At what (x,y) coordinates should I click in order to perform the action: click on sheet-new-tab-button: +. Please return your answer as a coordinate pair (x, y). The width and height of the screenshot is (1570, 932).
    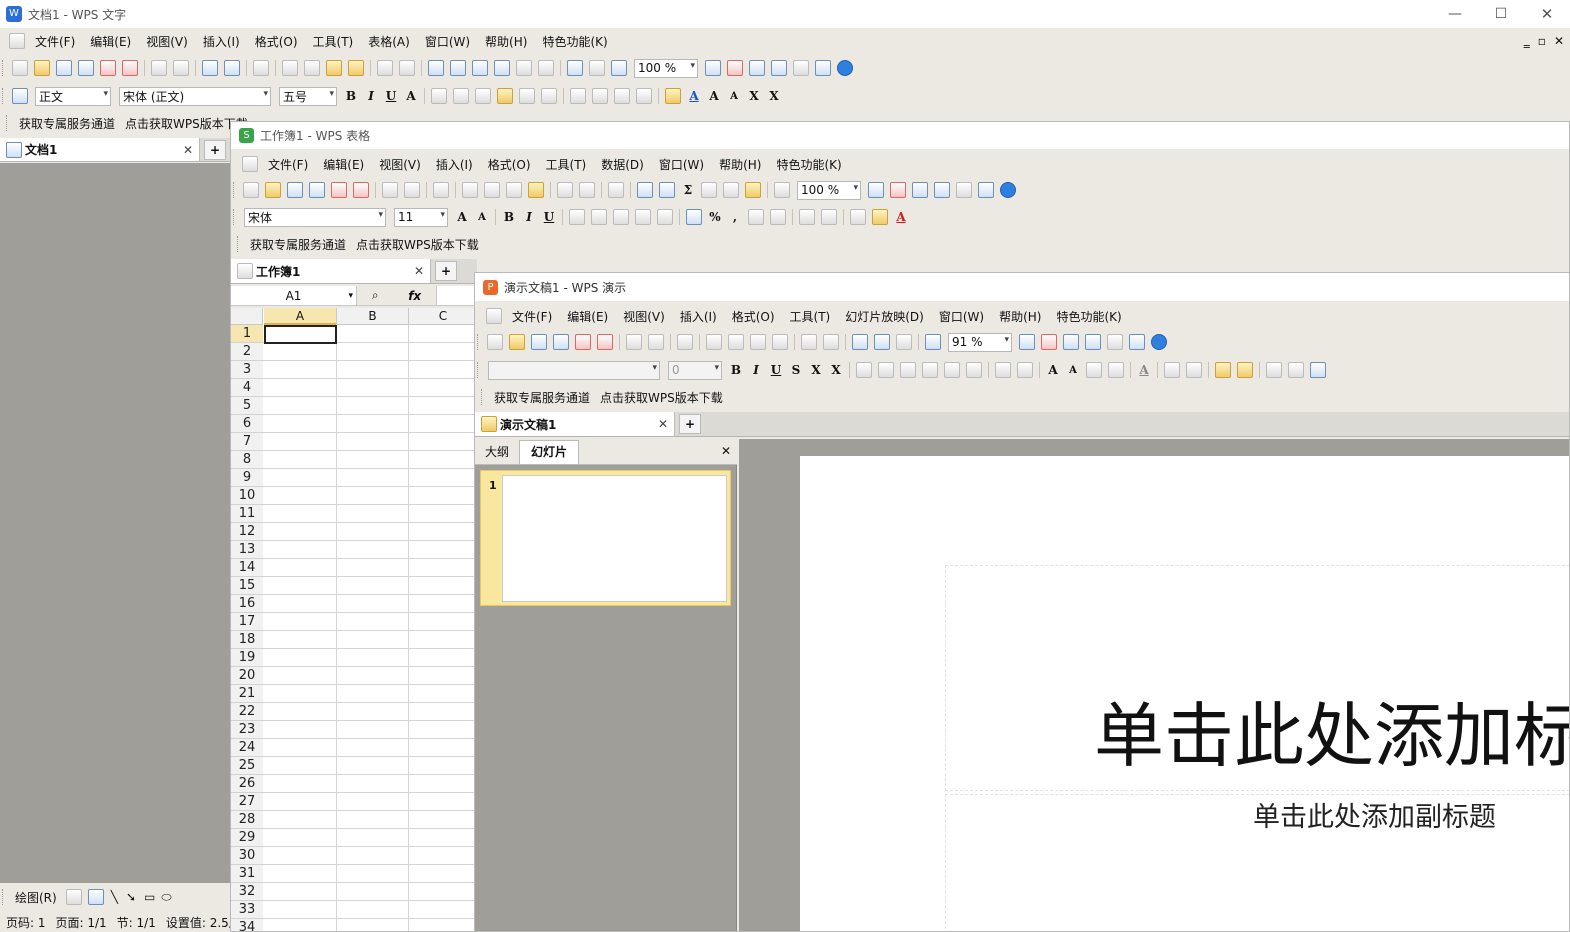
    Looking at the image, I should click on (446, 271).